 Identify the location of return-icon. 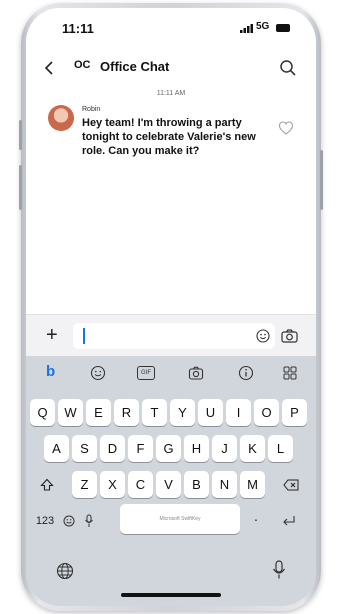
(289, 520).